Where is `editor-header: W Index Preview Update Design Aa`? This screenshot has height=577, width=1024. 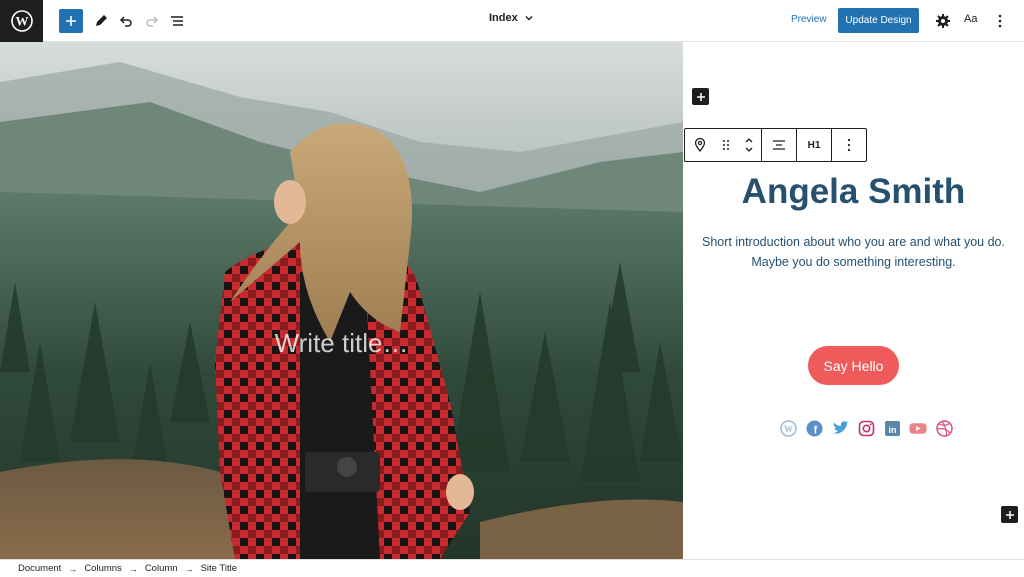
editor-header: W Index Preview Update Design Aa is located at coordinates (512, 21).